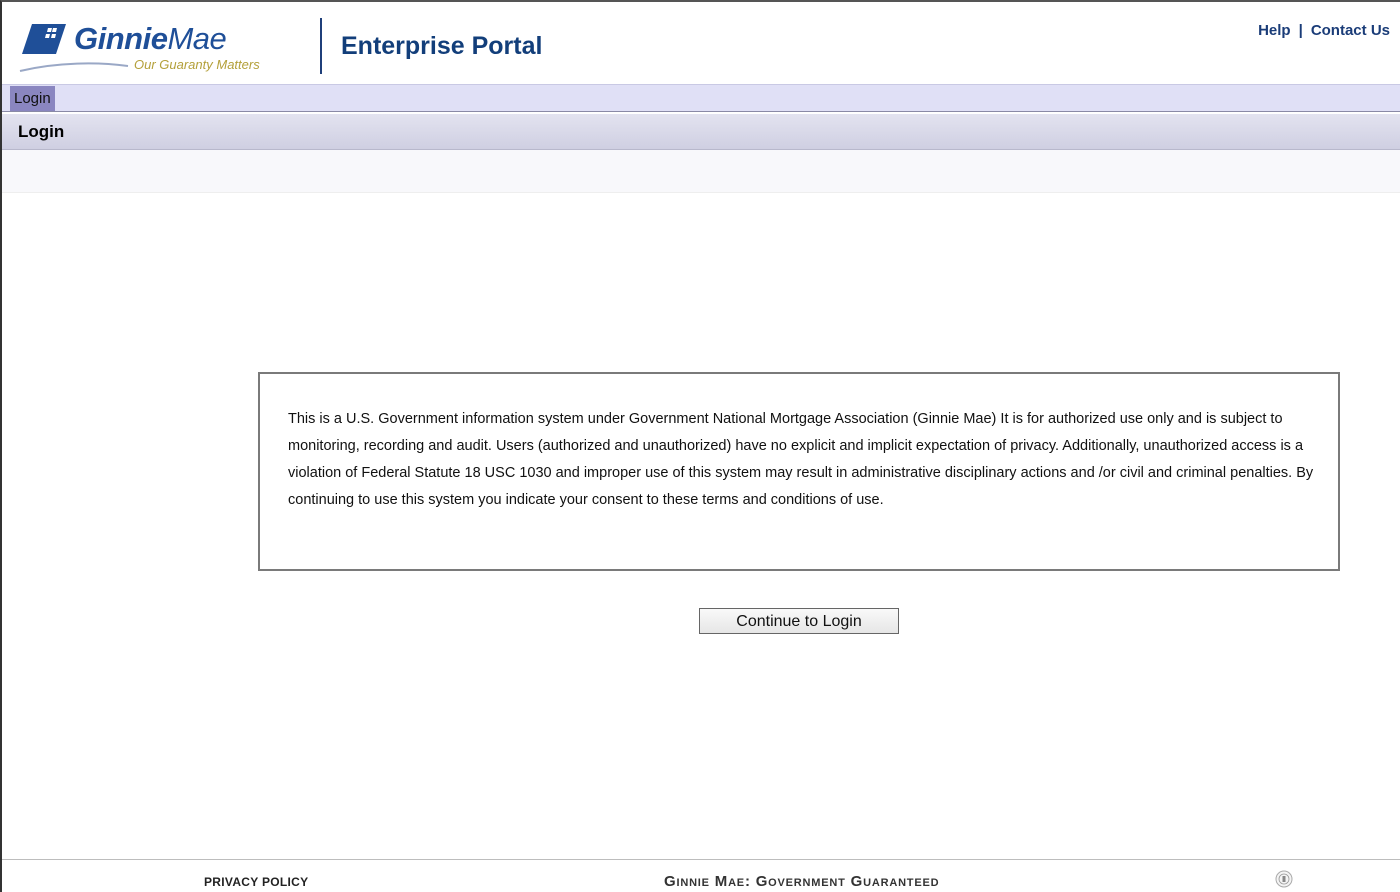 Image resolution: width=1400 pixels, height=892 pixels. What do you see at coordinates (701, 859) in the screenshot?
I see `footer-divider` at bounding box center [701, 859].